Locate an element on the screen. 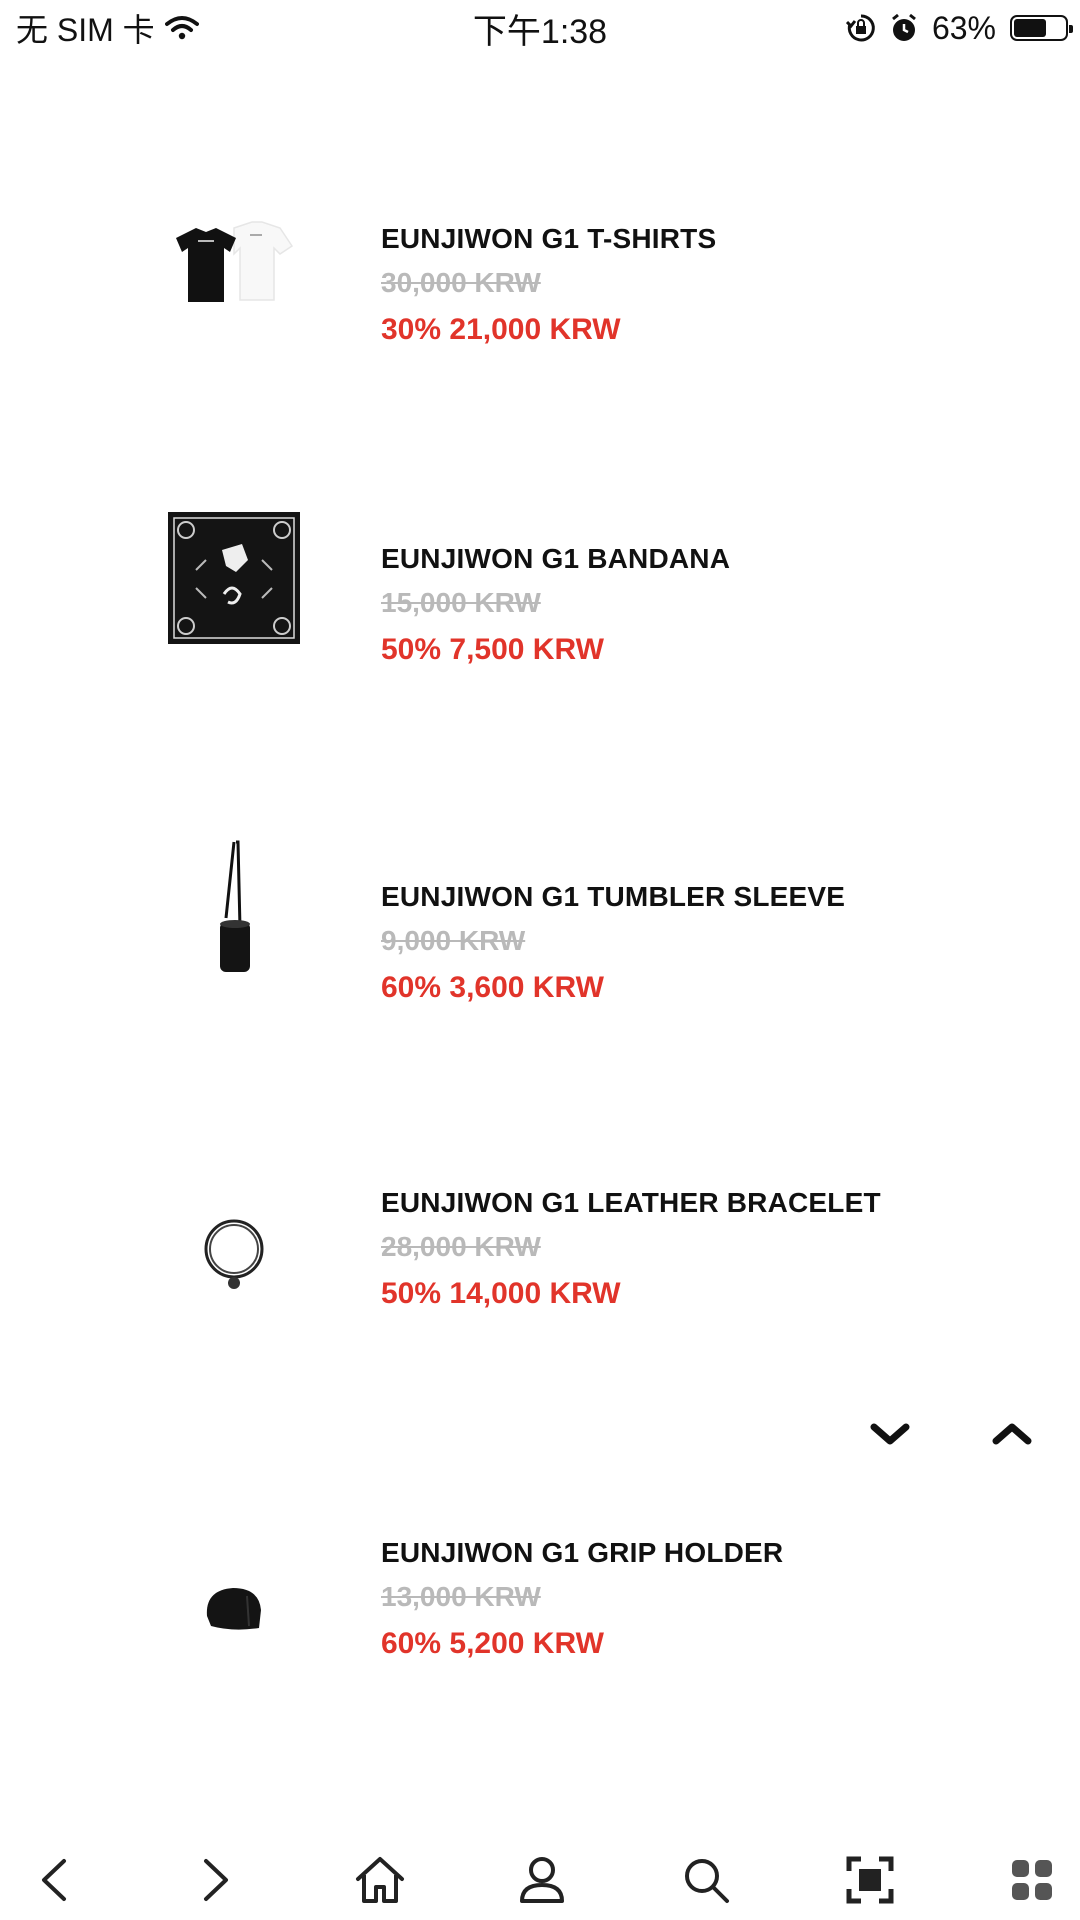 The image size is (1080, 1920). bandana-image is located at coordinates (234, 578).